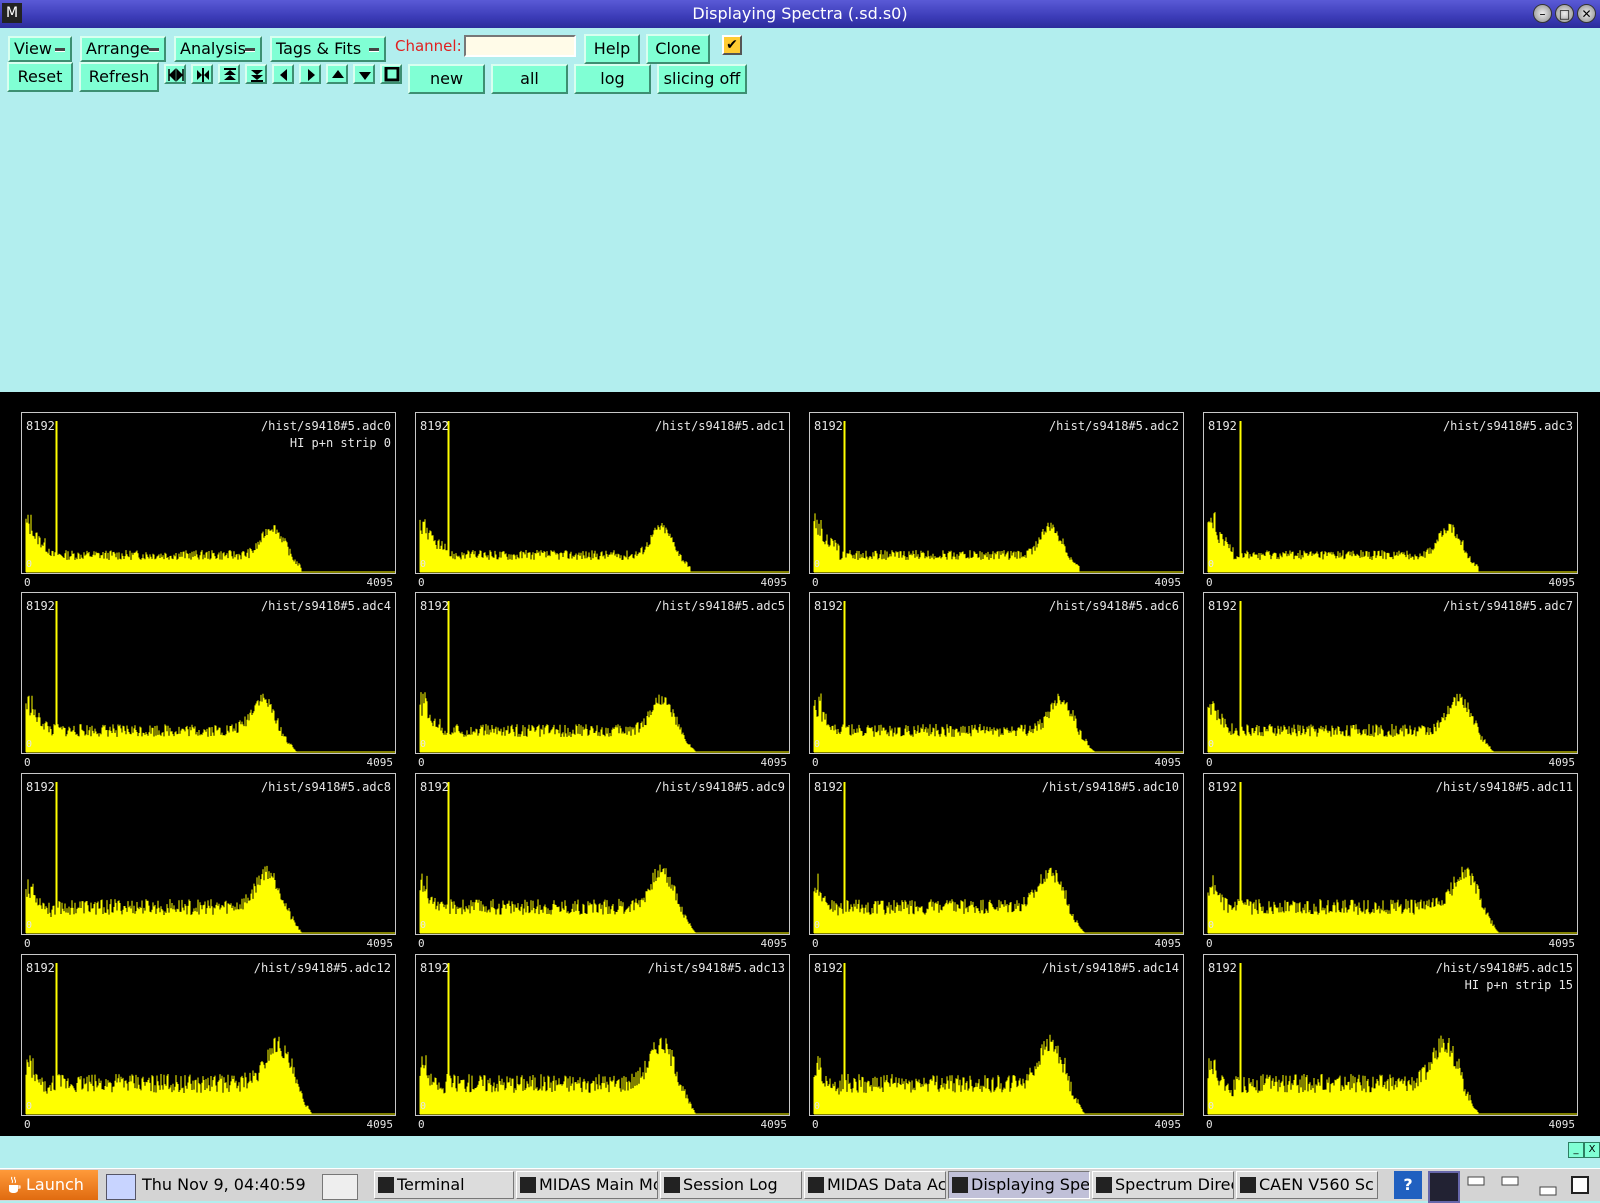 Image resolution: width=1600 pixels, height=1203 pixels. Describe the element at coordinates (208, 1035) in the screenshot. I see `spectrum-panel: 8192/hist/s9418#5.adc12 0` at that location.